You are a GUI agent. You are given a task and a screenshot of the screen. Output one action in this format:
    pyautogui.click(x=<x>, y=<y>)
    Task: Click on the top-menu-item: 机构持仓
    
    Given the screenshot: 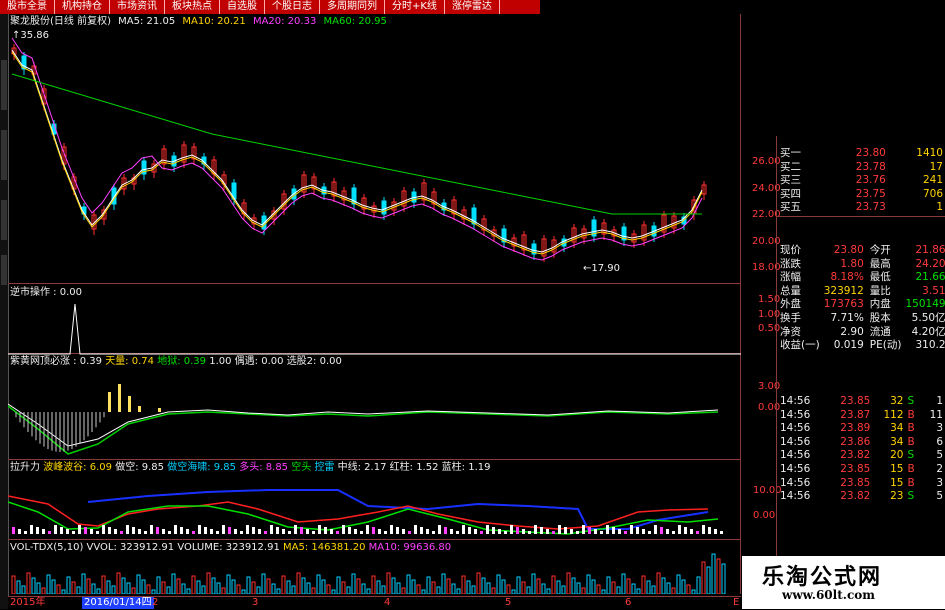 What is the action you would take?
    pyautogui.click(x=82, y=7)
    